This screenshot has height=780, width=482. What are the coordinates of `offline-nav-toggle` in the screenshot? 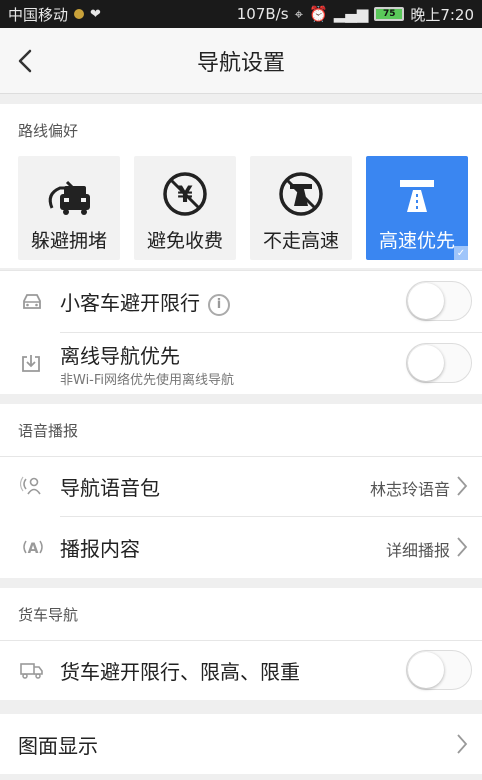 It's located at (439, 363).